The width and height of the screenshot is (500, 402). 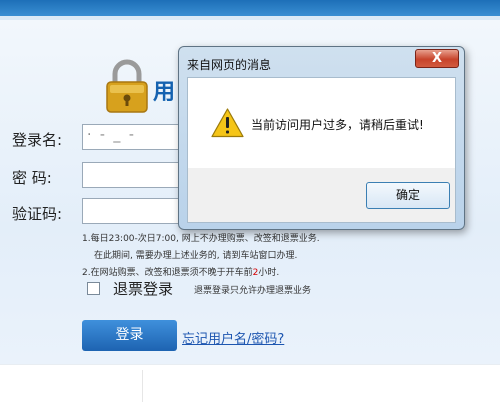 What do you see at coordinates (129, 335) in the screenshot?
I see `login-button: 登录` at bounding box center [129, 335].